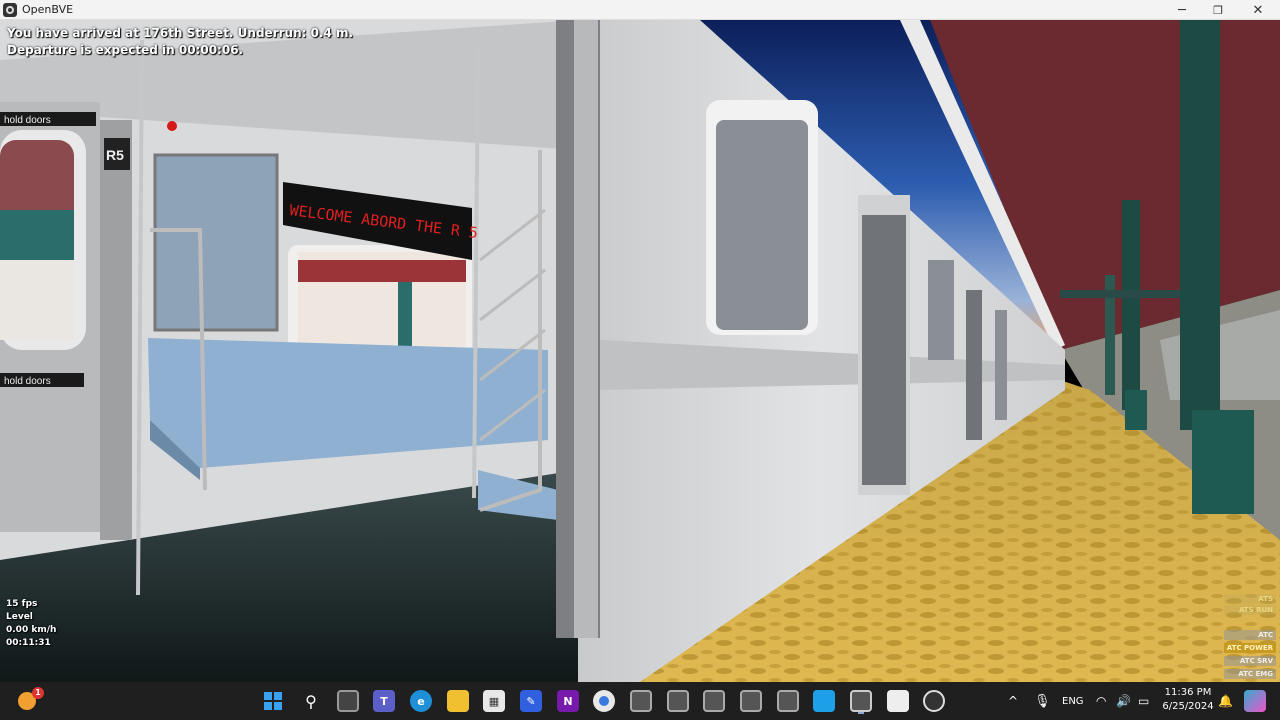  I want to click on window-title: OpenBVE, so click(48, 9).